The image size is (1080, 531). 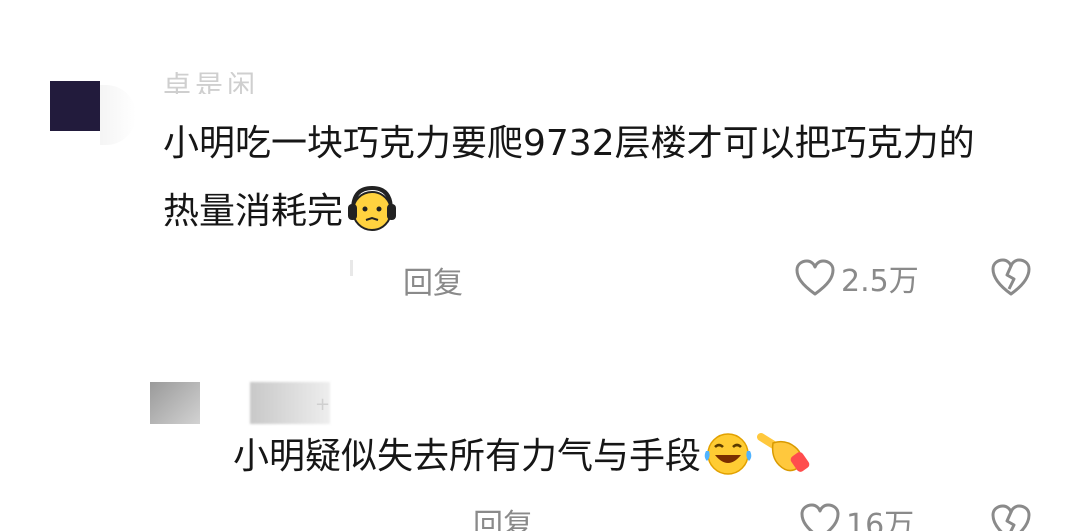 I want to click on headphones-face-emoji, so click(x=372, y=208).